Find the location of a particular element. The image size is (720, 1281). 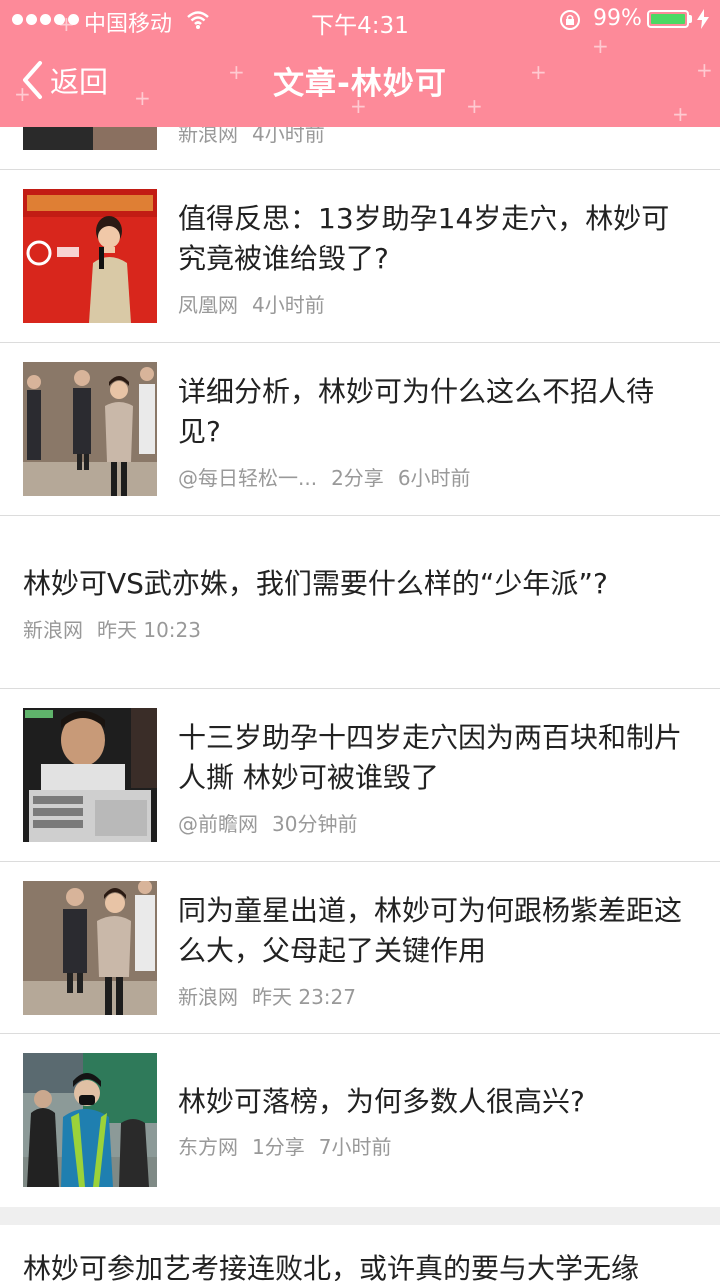

article-time: 7小时前 is located at coordinates (355, 1147).